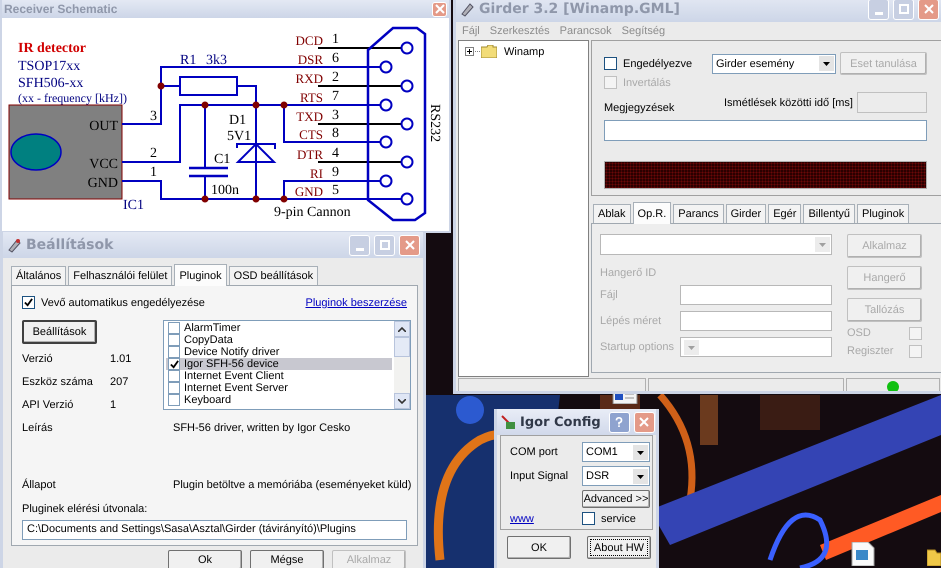 The image size is (941, 568). I want to click on tab: Girder, so click(746, 213).